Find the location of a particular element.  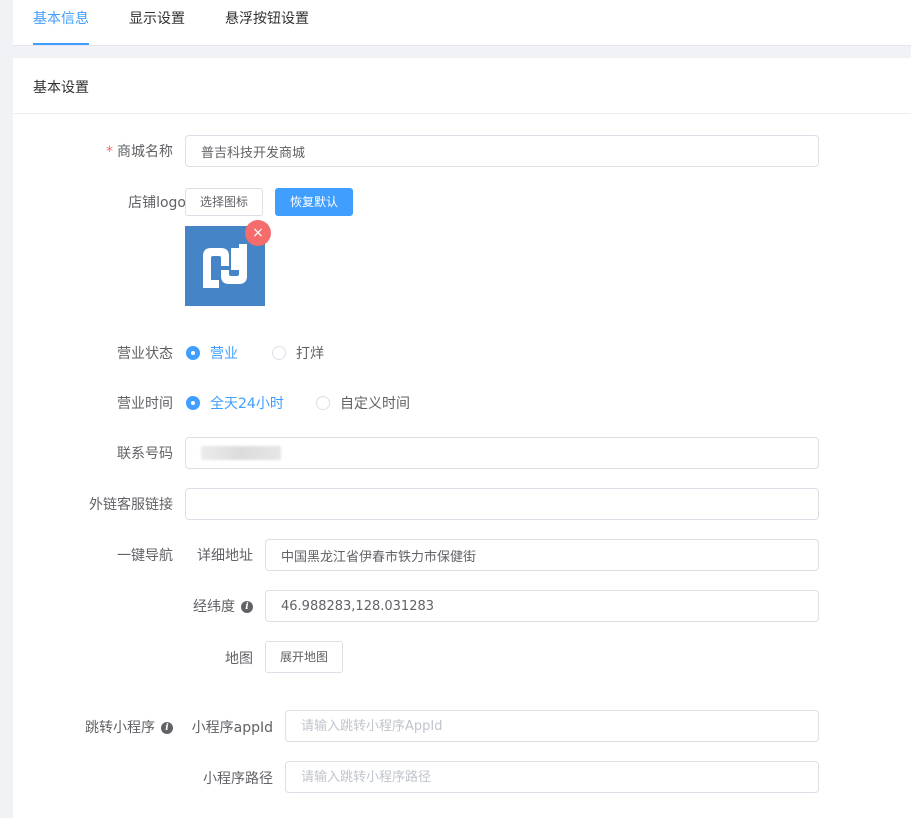

address-input is located at coordinates (542, 555).